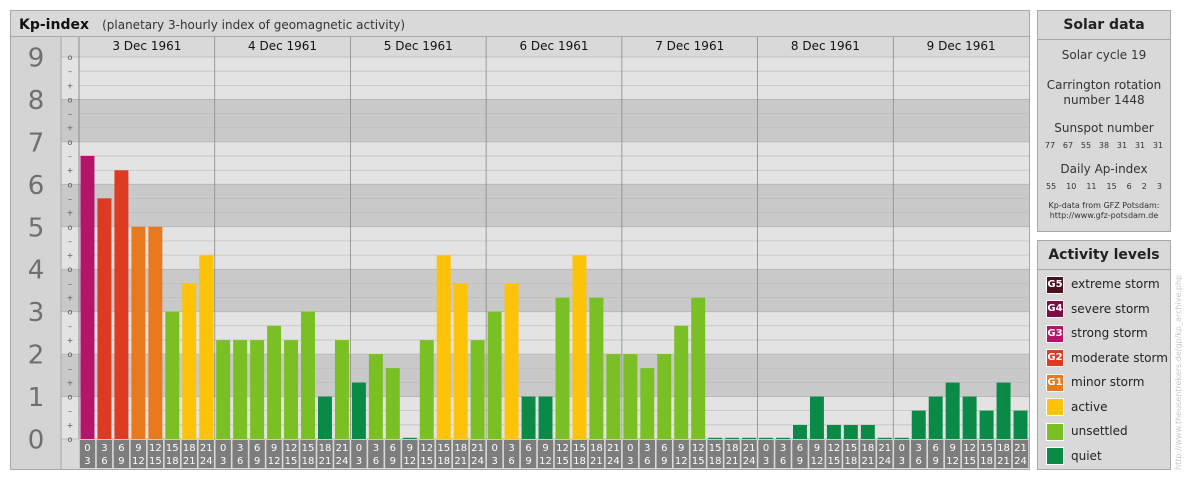  Describe the element at coordinates (689, 46) in the screenshot. I see `day-label: 7 Dec 1961` at that location.